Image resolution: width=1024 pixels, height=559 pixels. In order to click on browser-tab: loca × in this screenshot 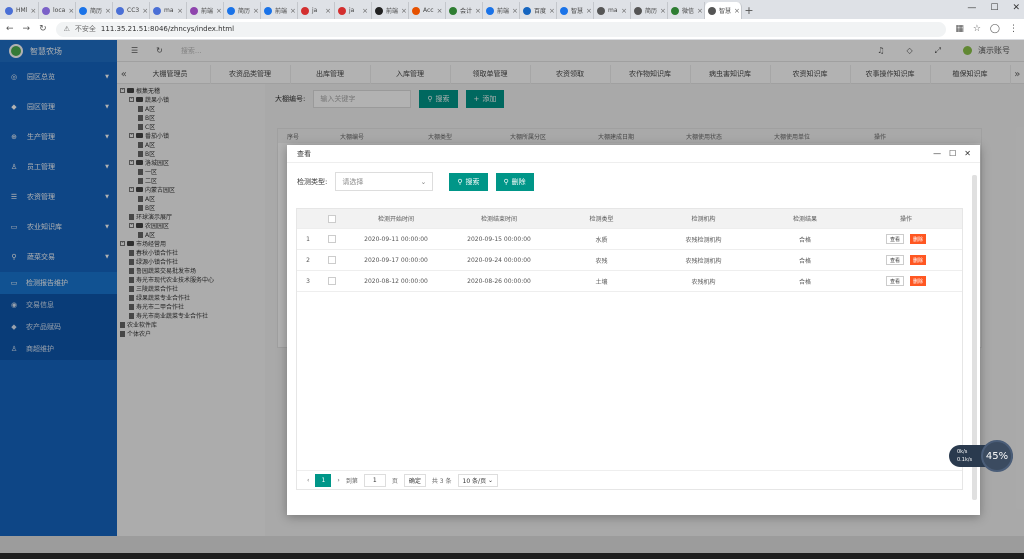, I will do `click(57, 10)`.